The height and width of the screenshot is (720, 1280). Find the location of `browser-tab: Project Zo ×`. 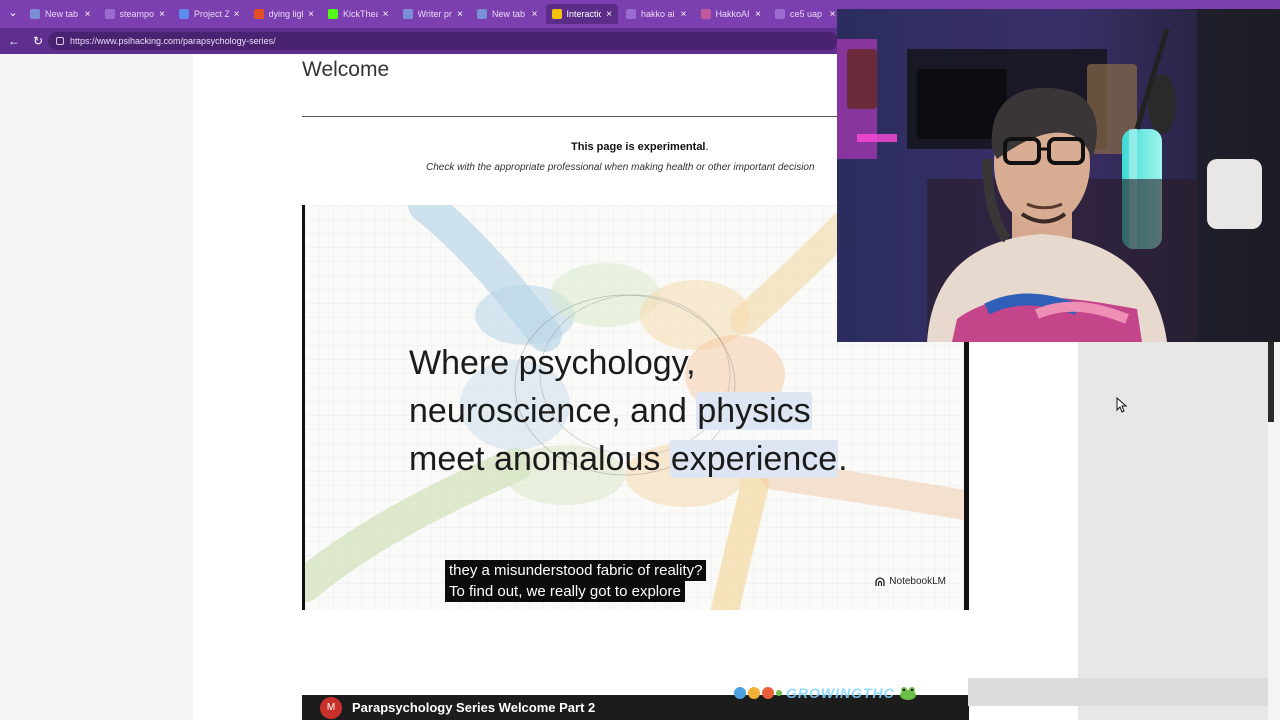

browser-tab: Project Zo × is located at coordinates (209, 14).